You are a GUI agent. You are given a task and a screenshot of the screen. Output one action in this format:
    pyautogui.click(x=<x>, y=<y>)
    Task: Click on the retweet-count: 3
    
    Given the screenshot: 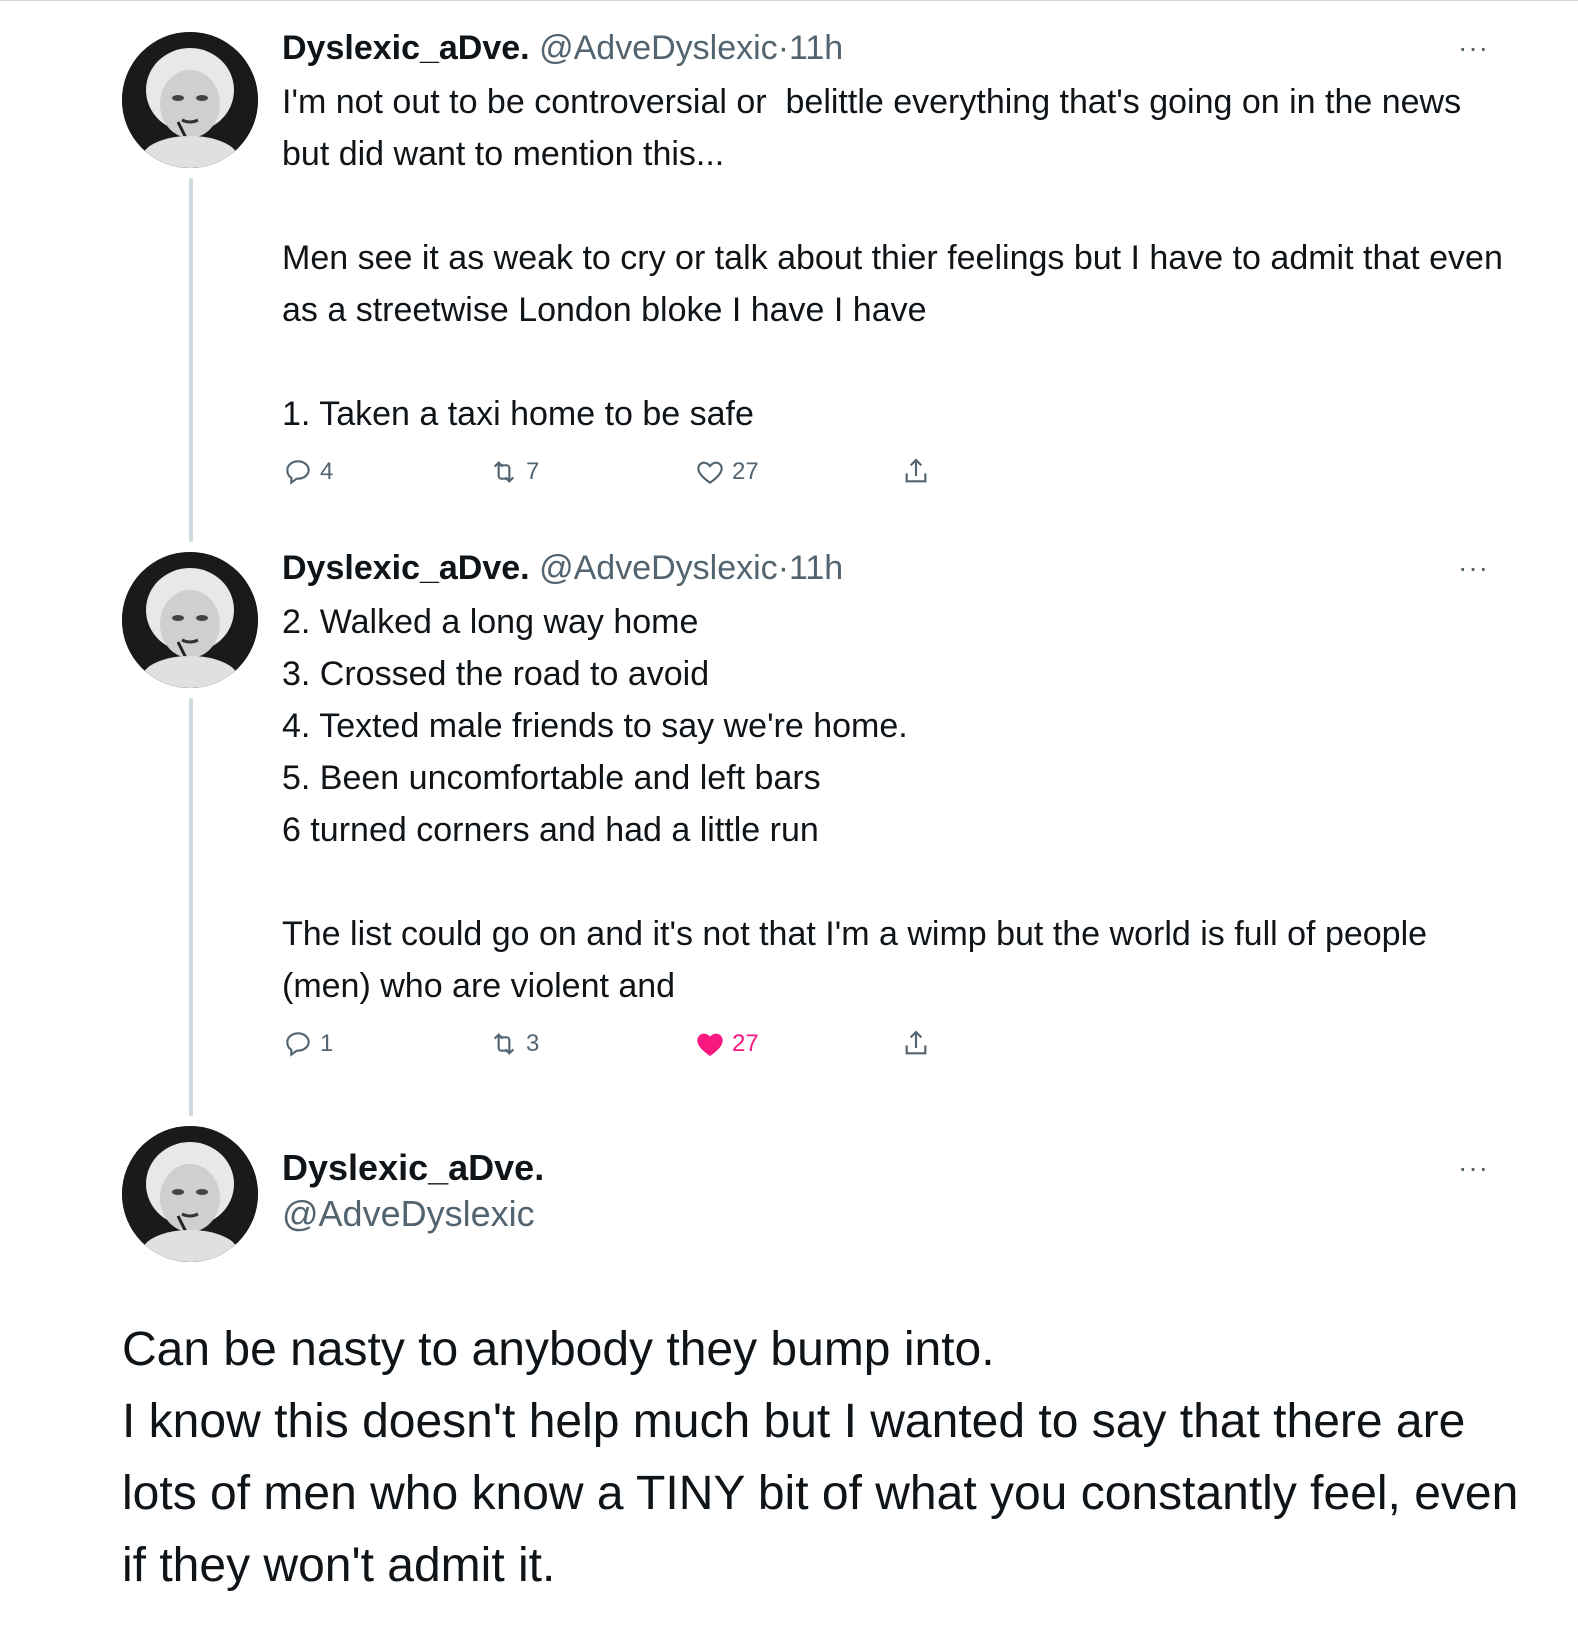 What is the action you would take?
    pyautogui.click(x=533, y=1043)
    